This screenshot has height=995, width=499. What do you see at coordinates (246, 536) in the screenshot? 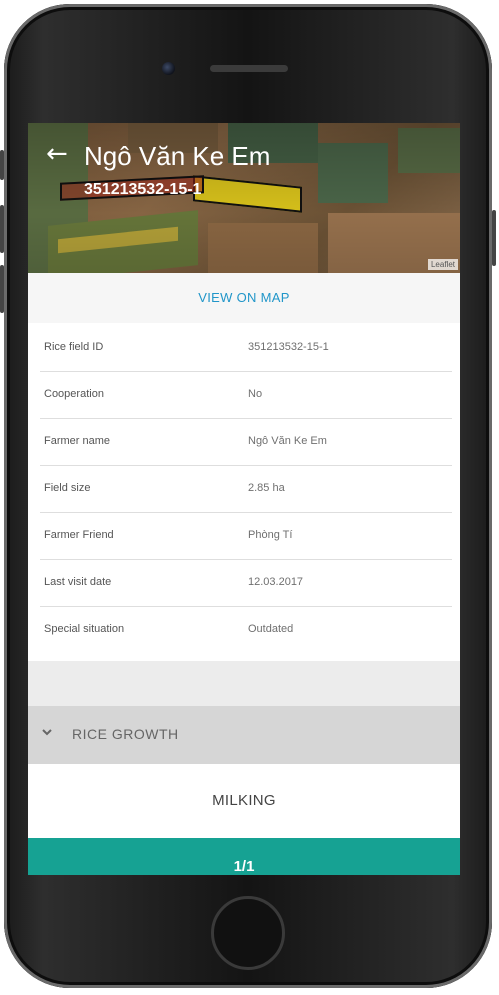
I see `detail-row: Farmer Friend Phòng Tí` at bounding box center [246, 536].